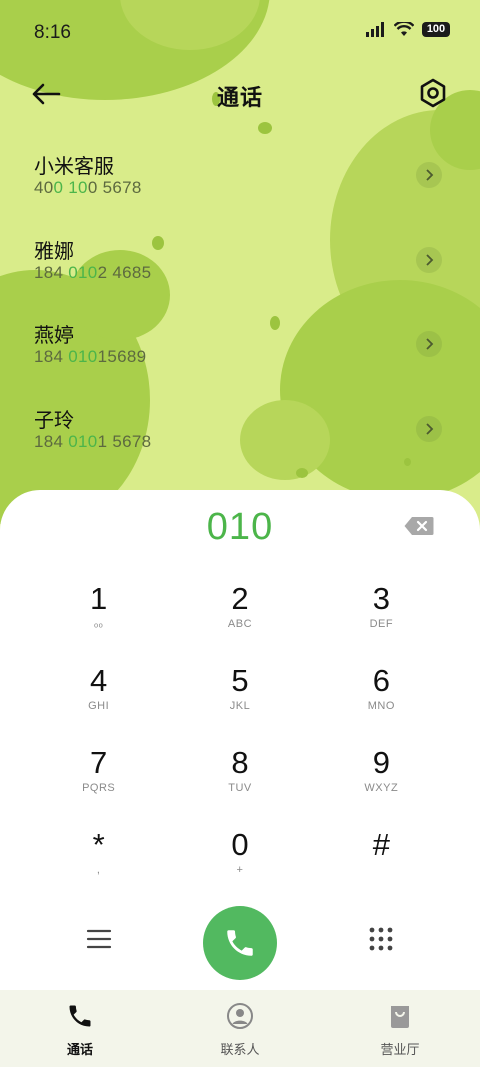 This screenshot has width=480, height=1067. I want to click on contact-name: 子玲, so click(54, 420).